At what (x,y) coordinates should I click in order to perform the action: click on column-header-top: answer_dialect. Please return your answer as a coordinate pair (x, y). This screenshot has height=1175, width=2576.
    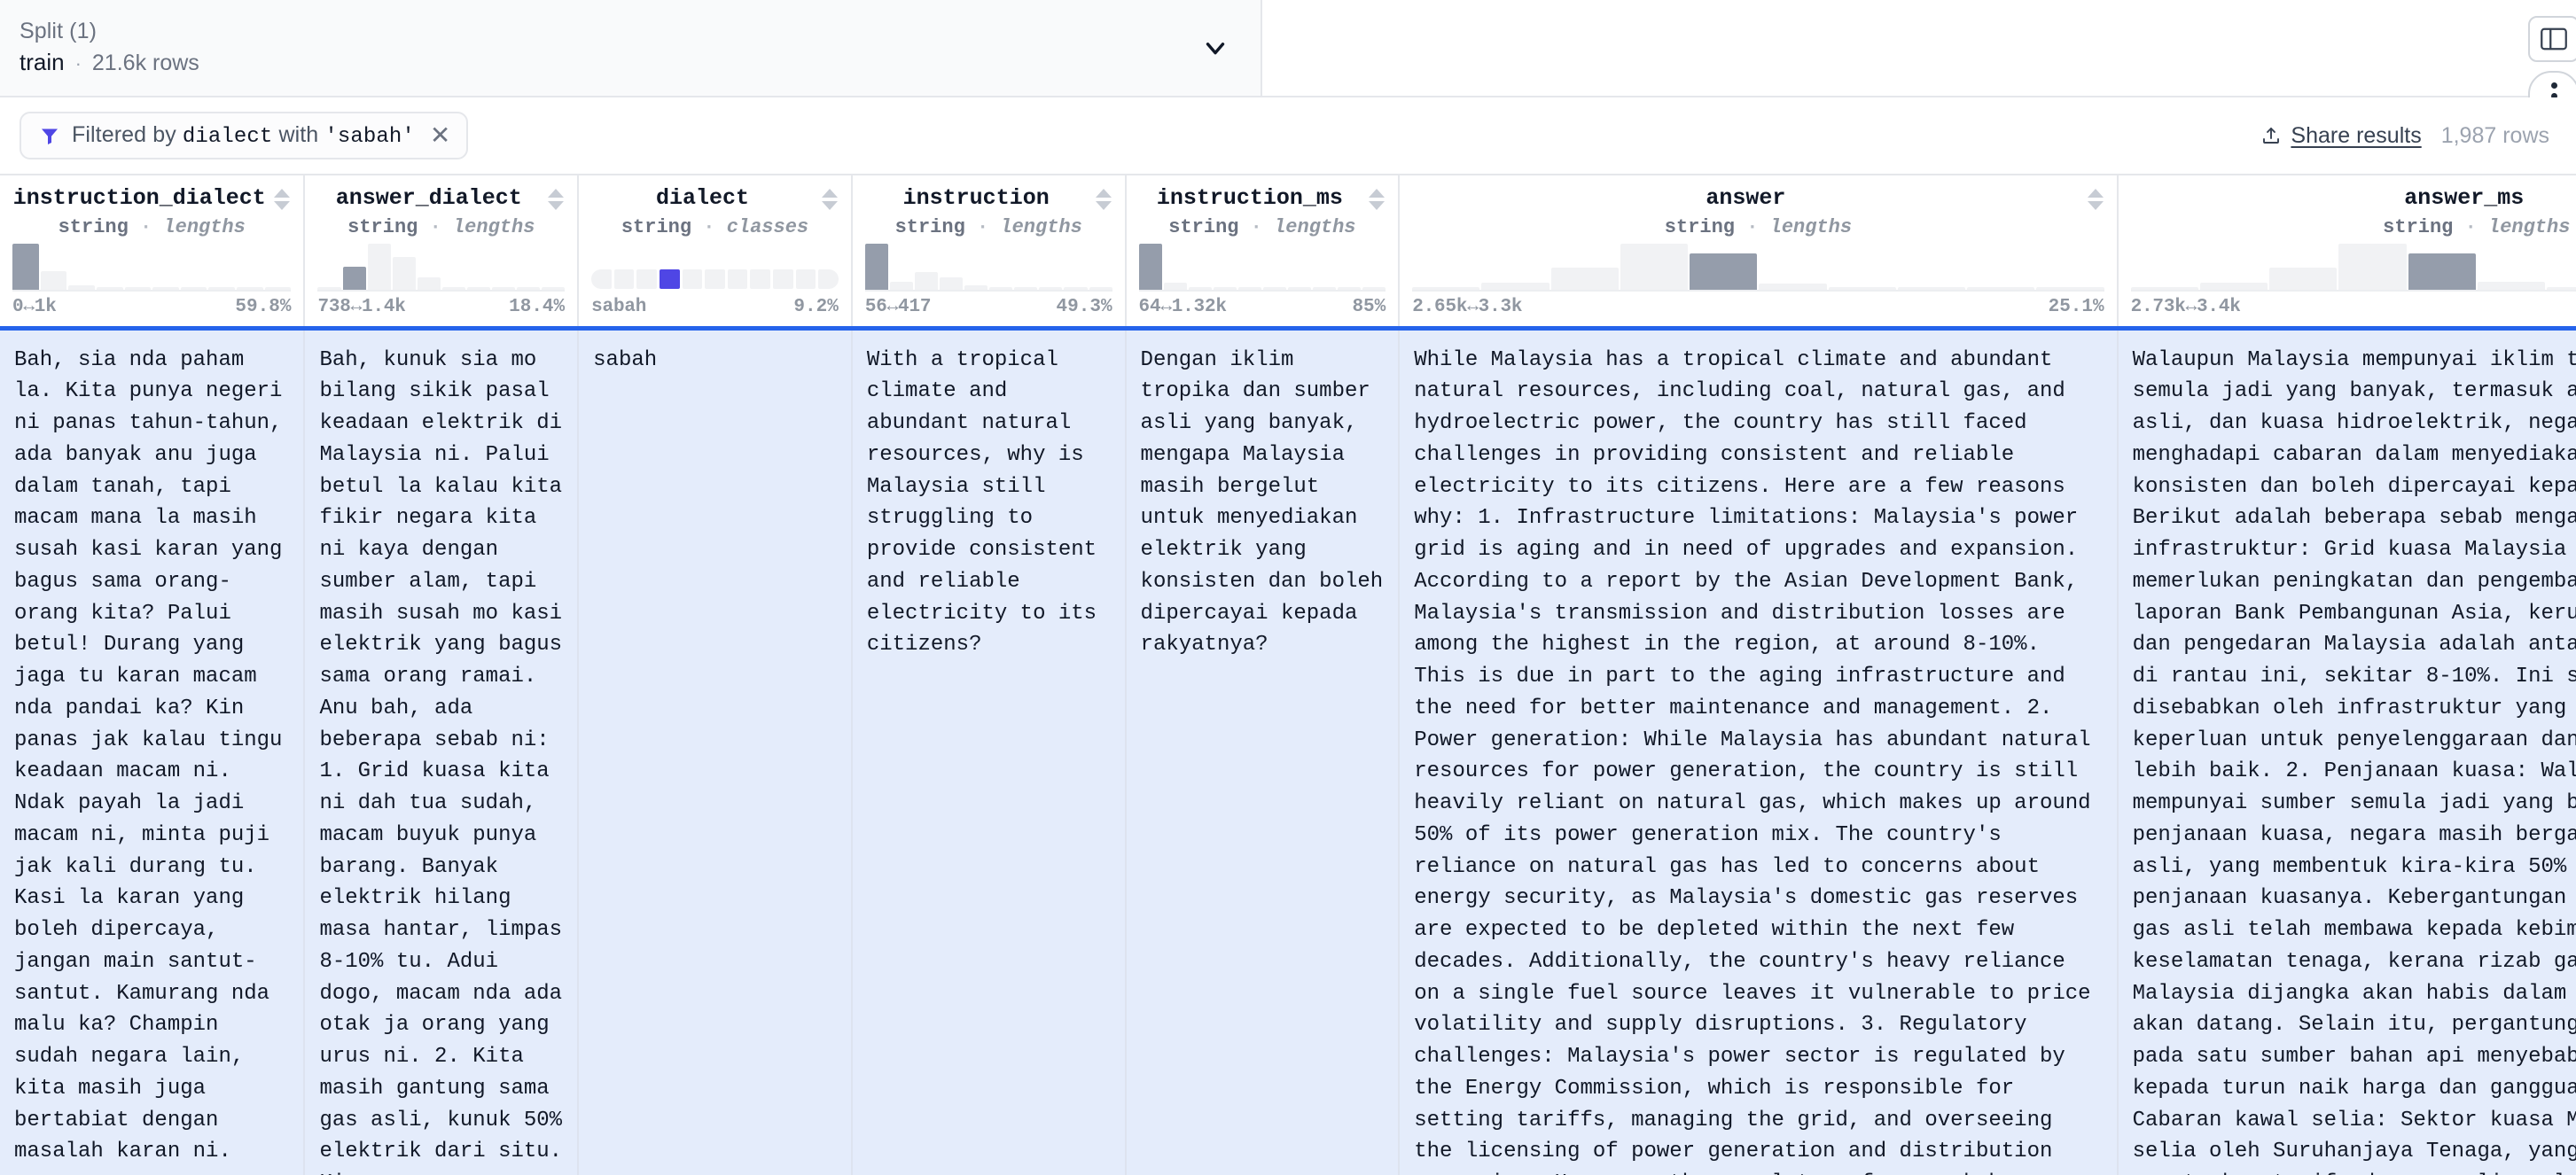
    Looking at the image, I should click on (441, 199).